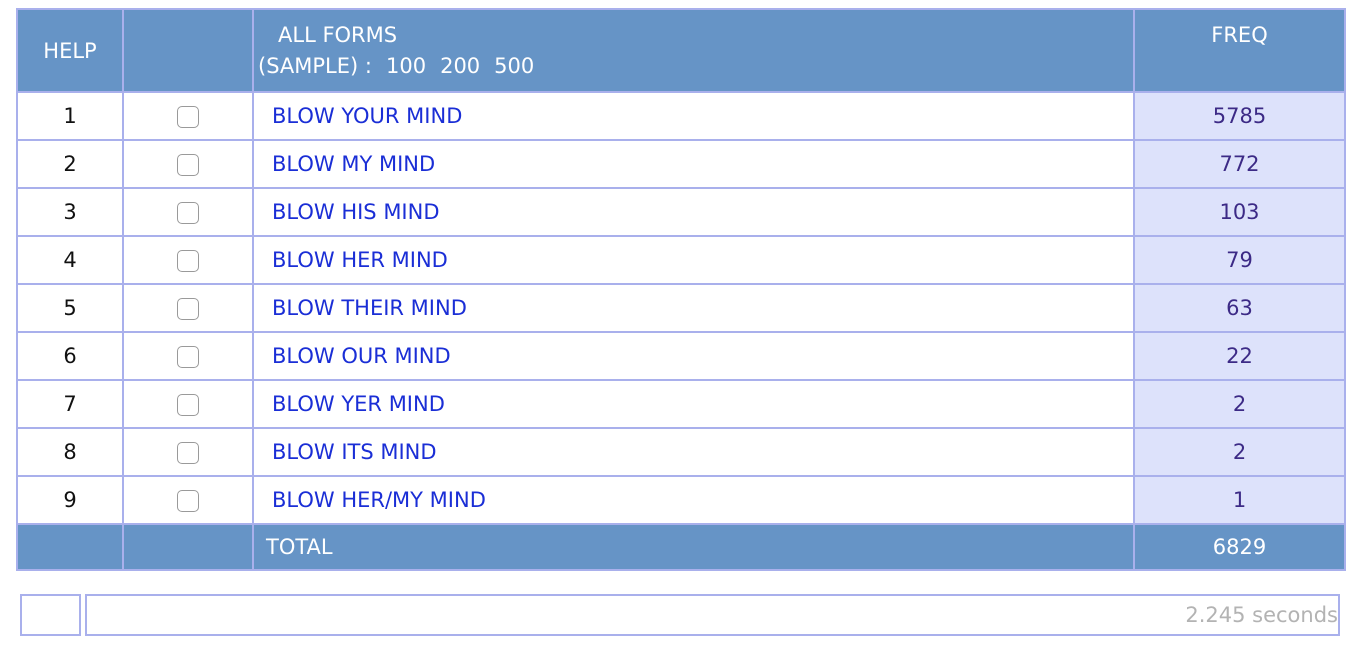  What do you see at coordinates (681, 356) in the screenshot?
I see `table-row: 6 BLOW OUR MIND 22` at bounding box center [681, 356].